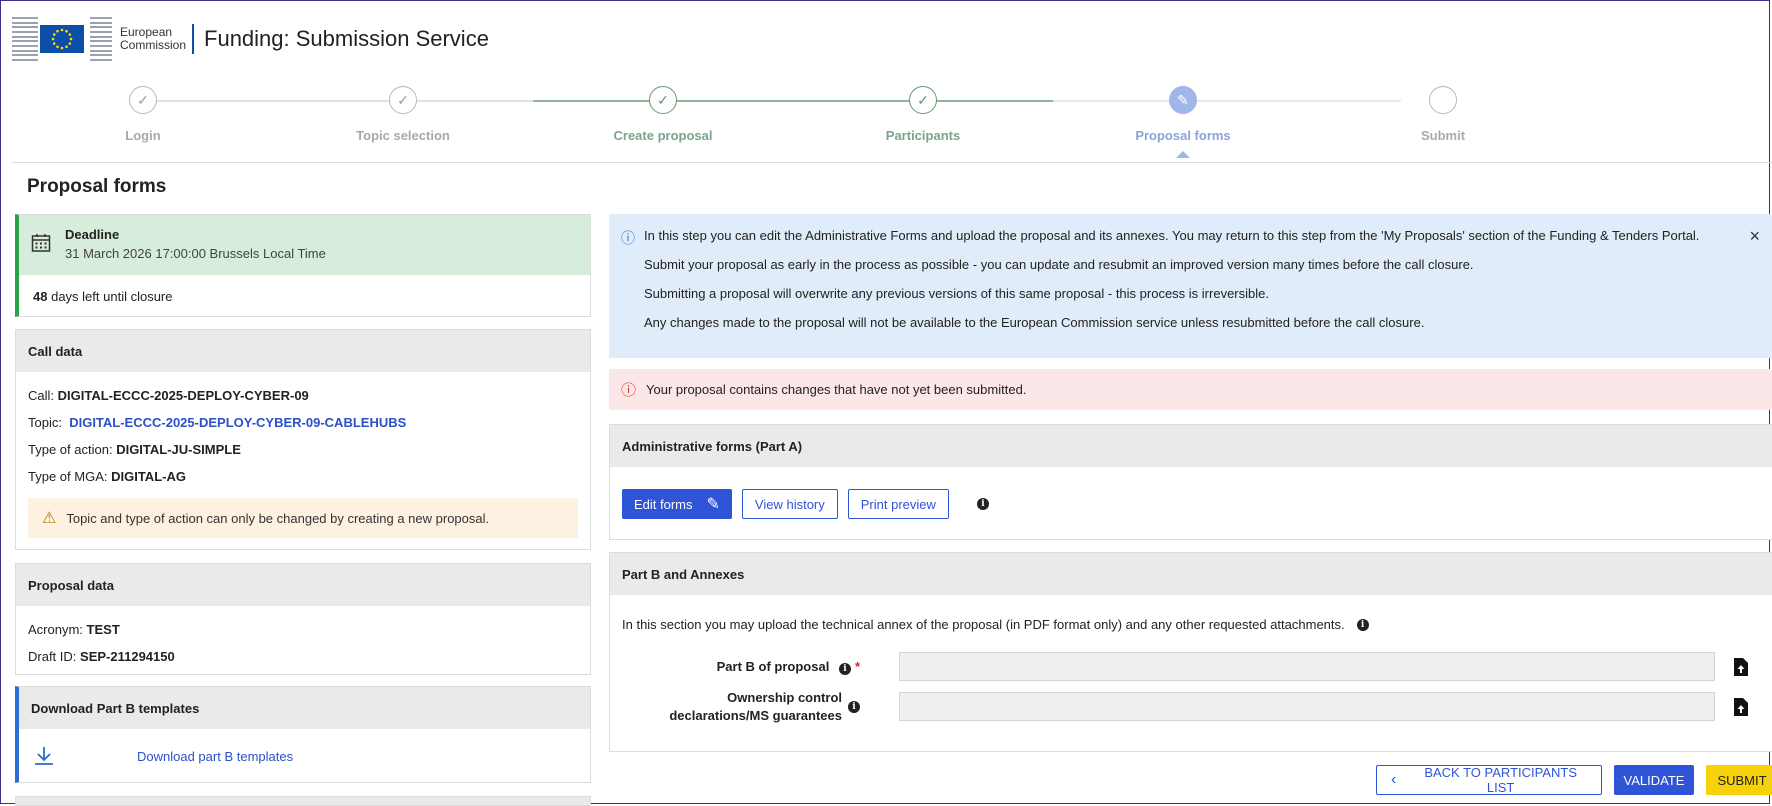 The image size is (1772, 806). What do you see at coordinates (773, 666) in the screenshot?
I see `part-b-label-text: Part B of proposal` at bounding box center [773, 666].